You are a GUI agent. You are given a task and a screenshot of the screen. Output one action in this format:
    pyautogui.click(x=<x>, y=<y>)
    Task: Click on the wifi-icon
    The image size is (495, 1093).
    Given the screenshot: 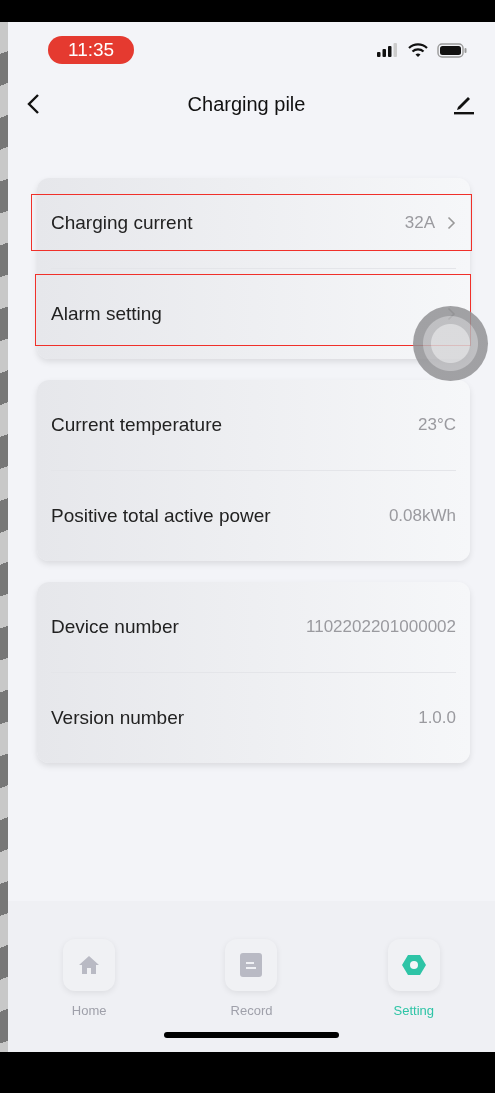 What is the action you would take?
    pyautogui.click(x=418, y=50)
    